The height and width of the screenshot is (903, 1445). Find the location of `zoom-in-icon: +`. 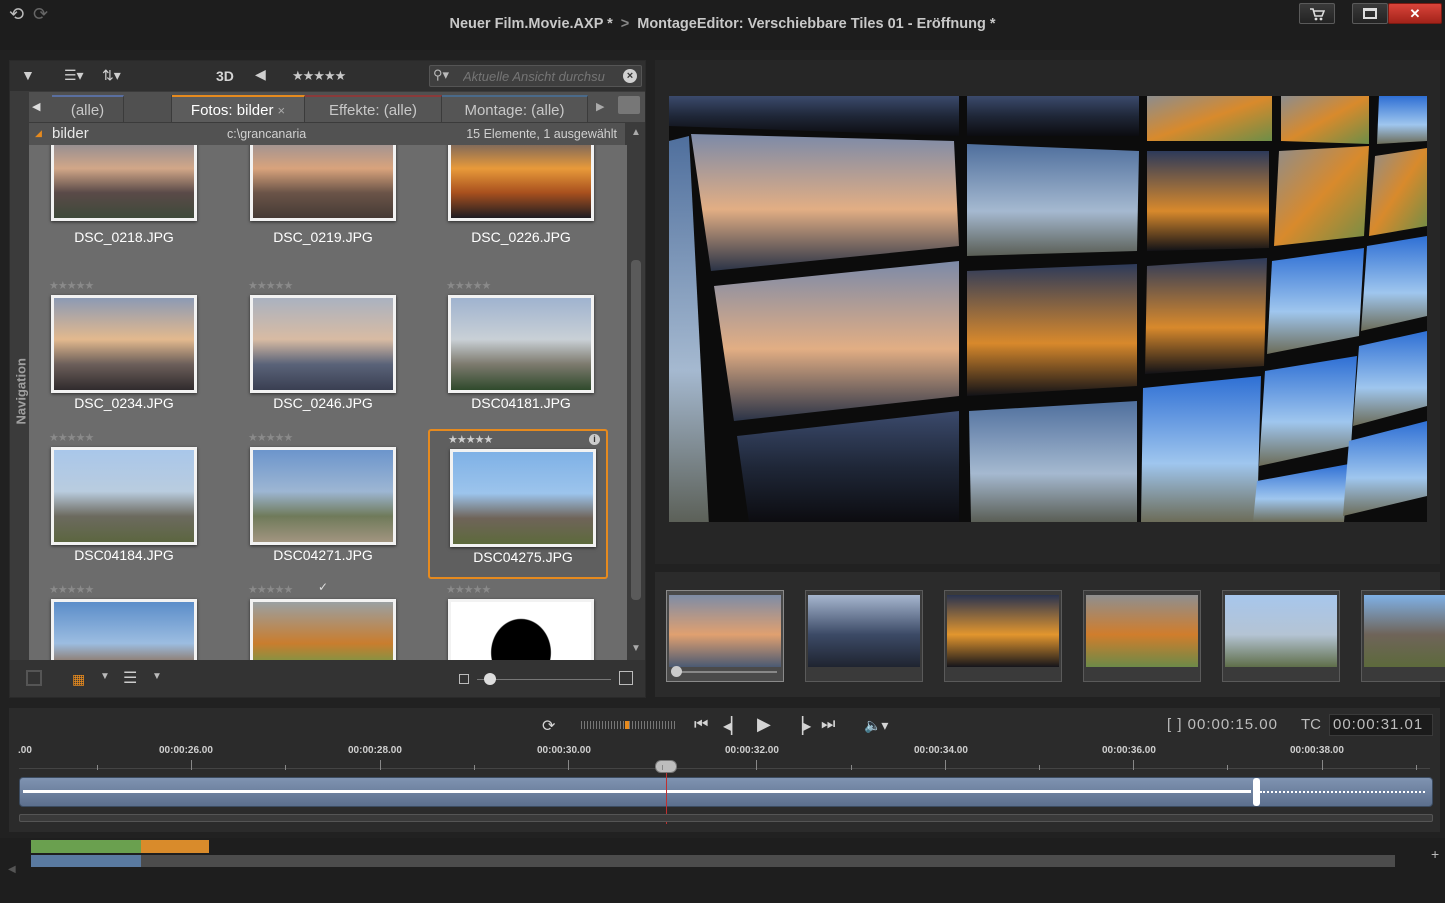

zoom-in-icon: + is located at coordinates (1435, 854).